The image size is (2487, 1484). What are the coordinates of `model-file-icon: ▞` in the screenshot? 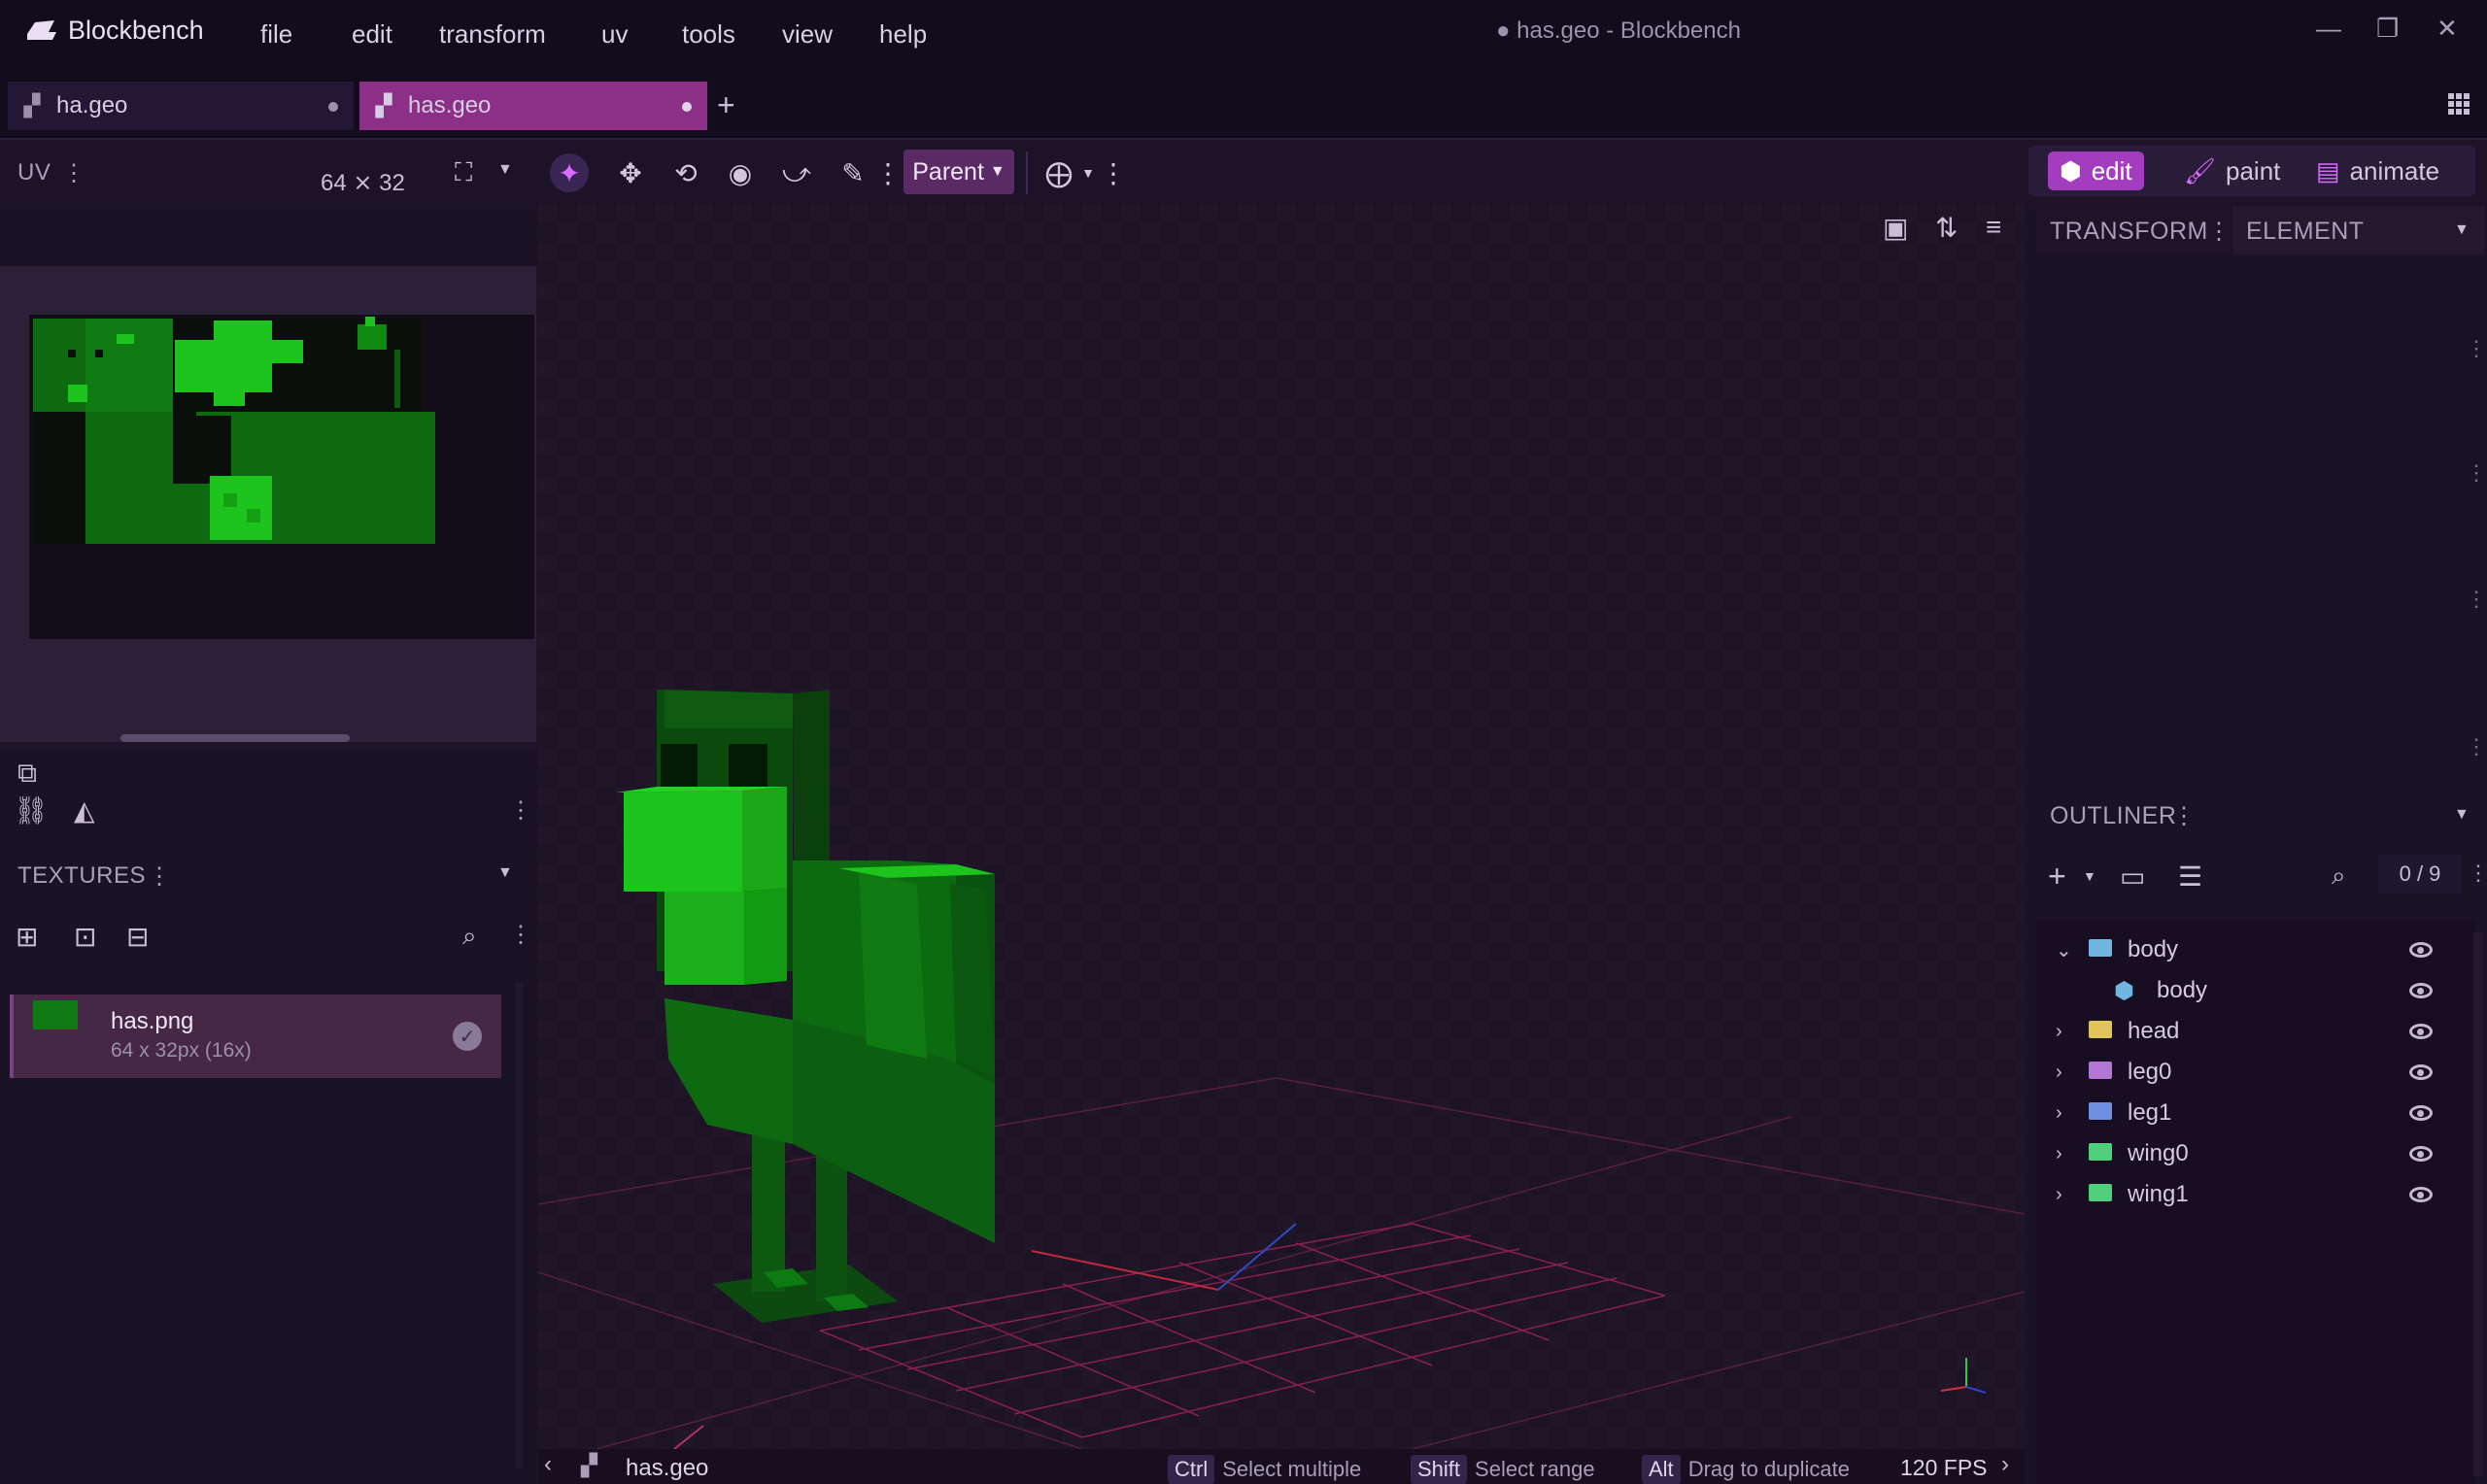 It's located at (383, 106).